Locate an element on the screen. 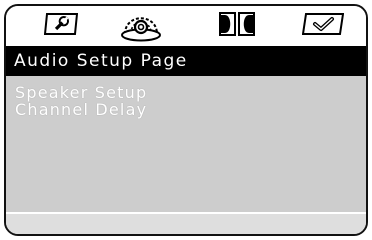  wrench-icon is located at coordinates (61, 24).